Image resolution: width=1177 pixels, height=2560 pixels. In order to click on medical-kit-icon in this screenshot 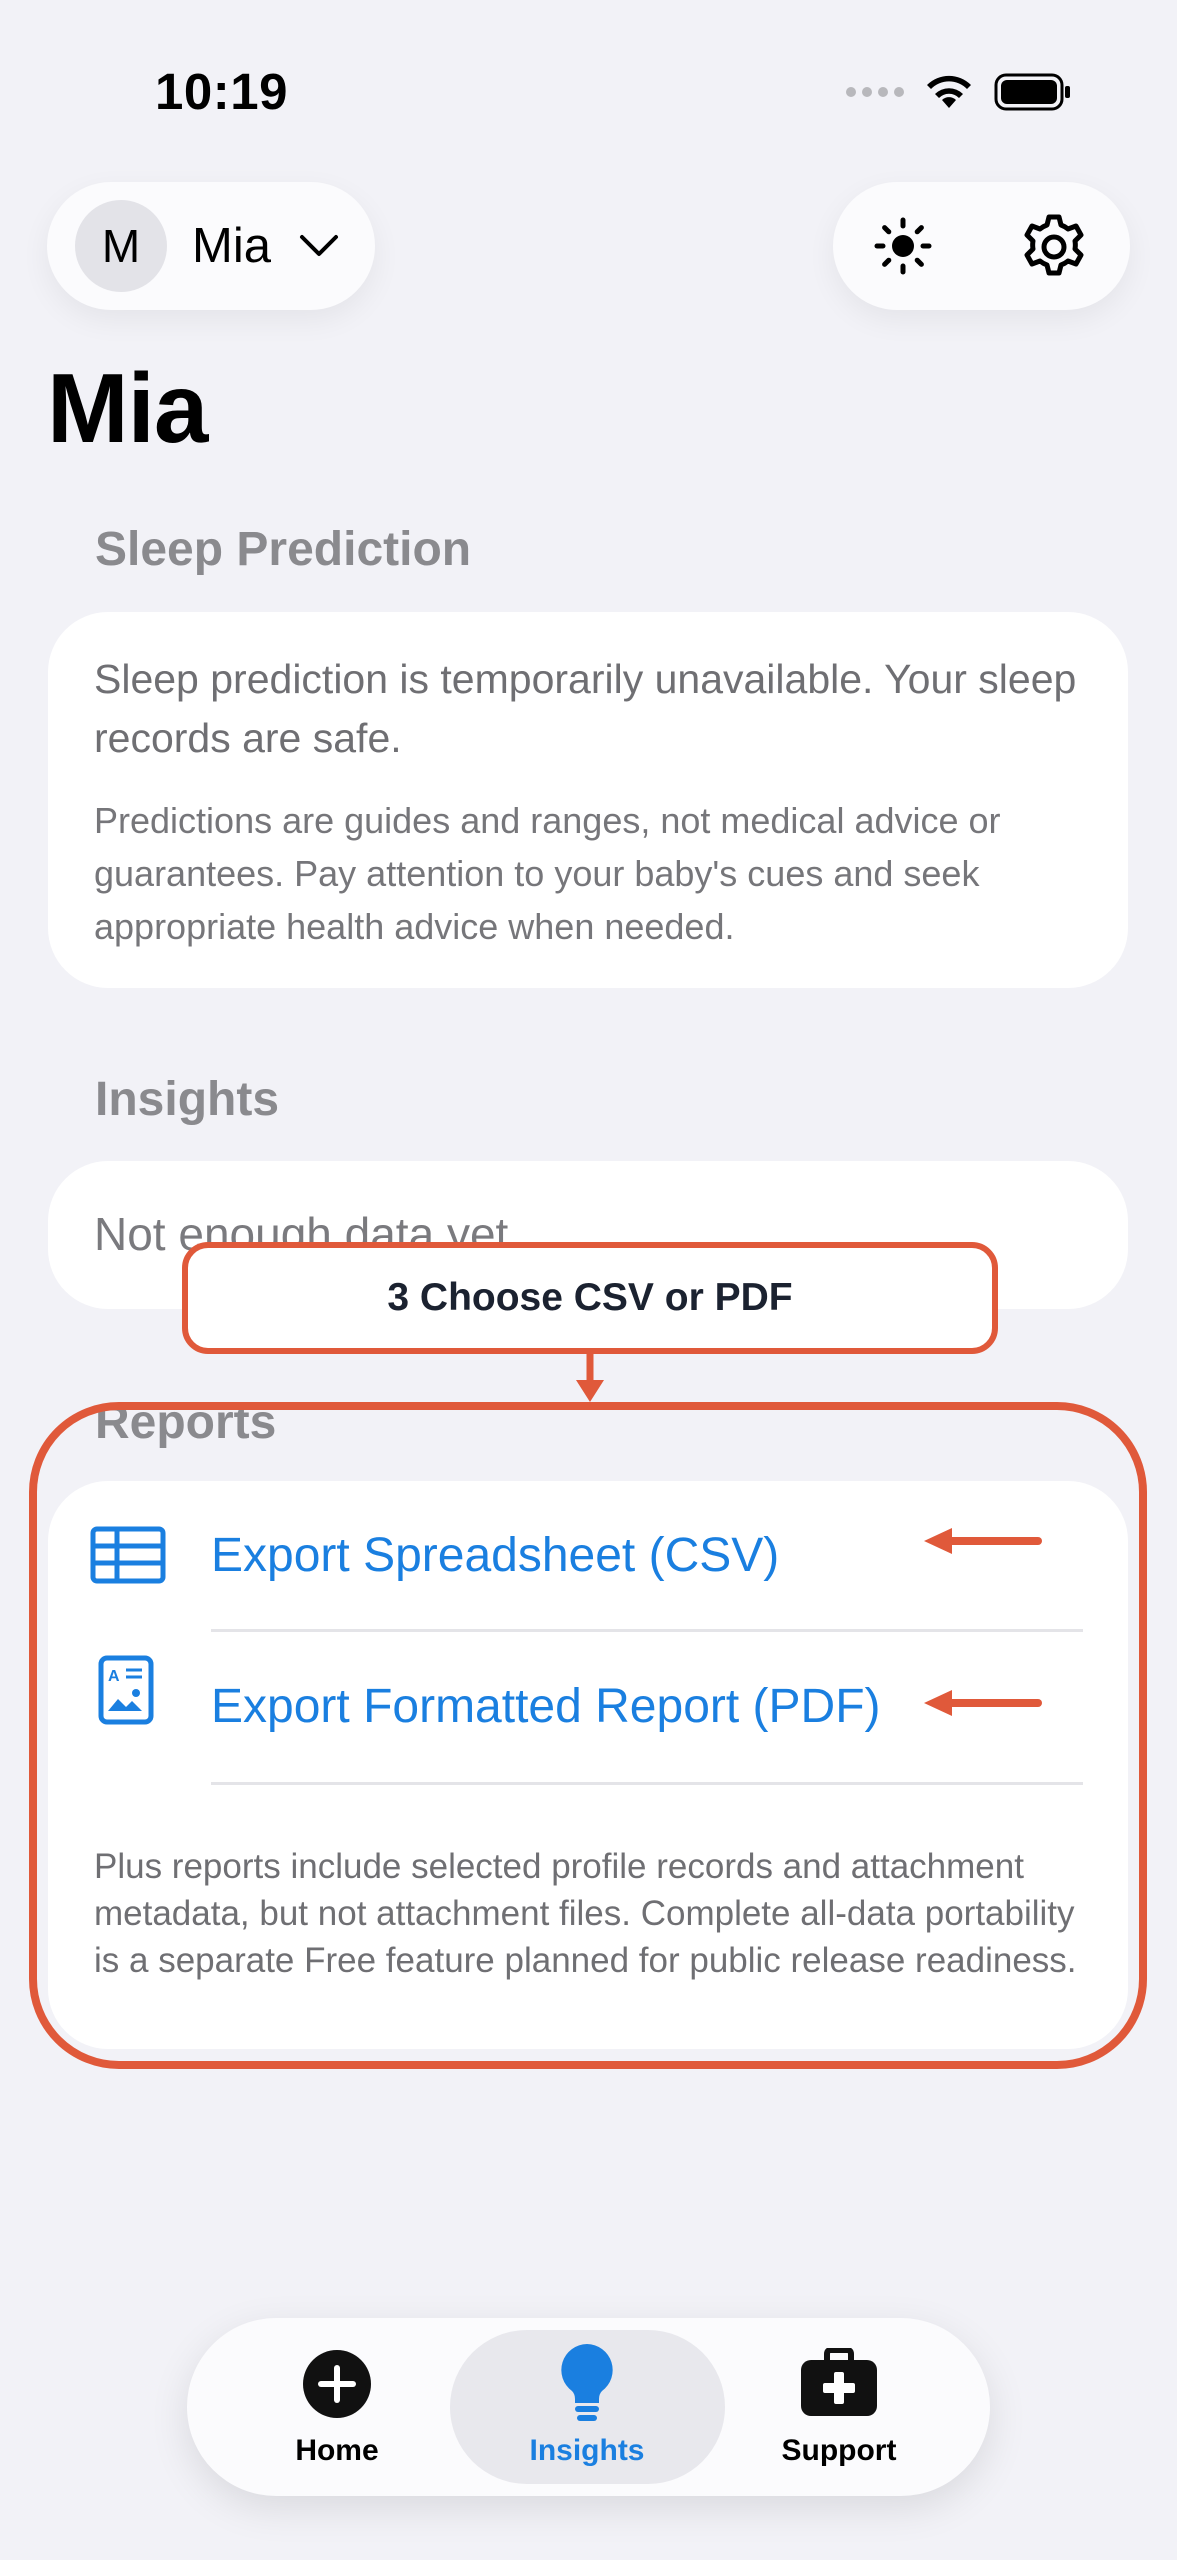, I will do `click(839, 2382)`.